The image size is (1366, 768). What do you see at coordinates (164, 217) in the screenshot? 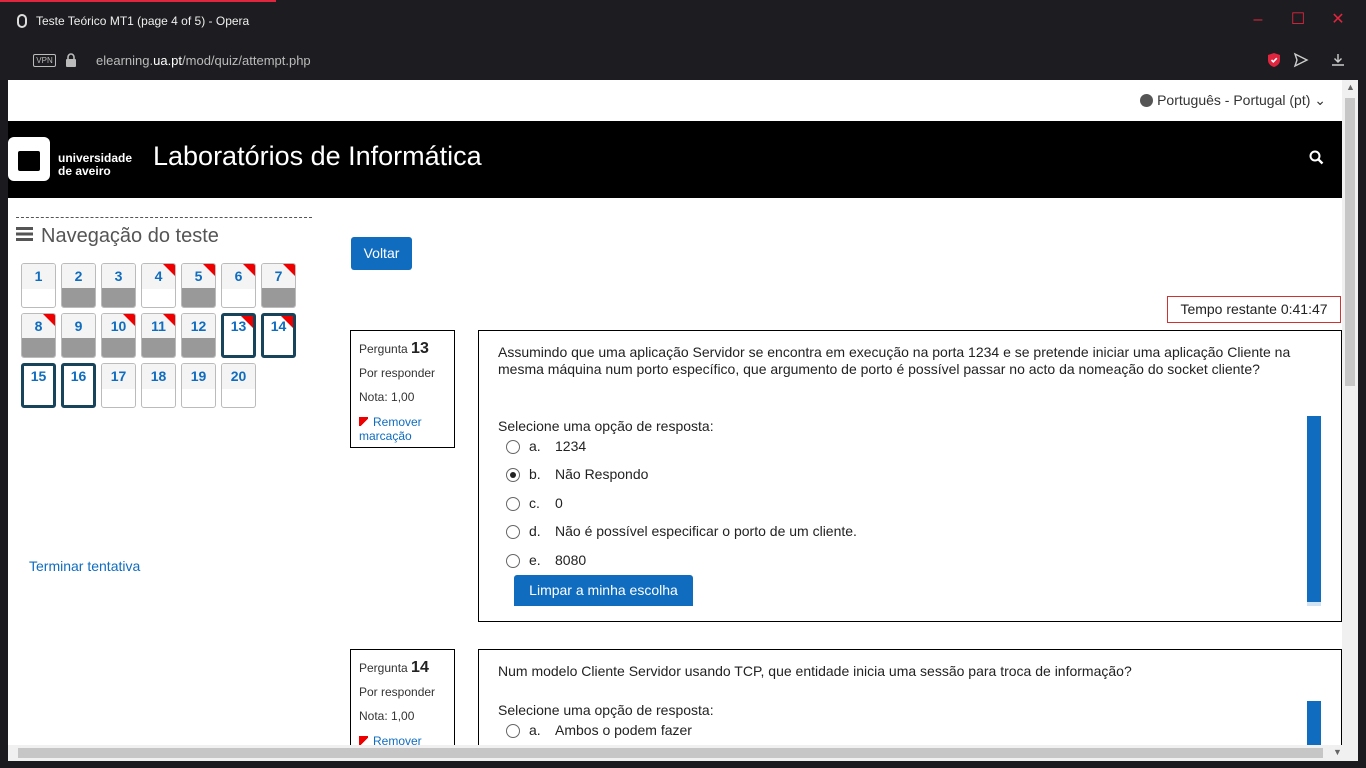
I see `block-divider` at bounding box center [164, 217].